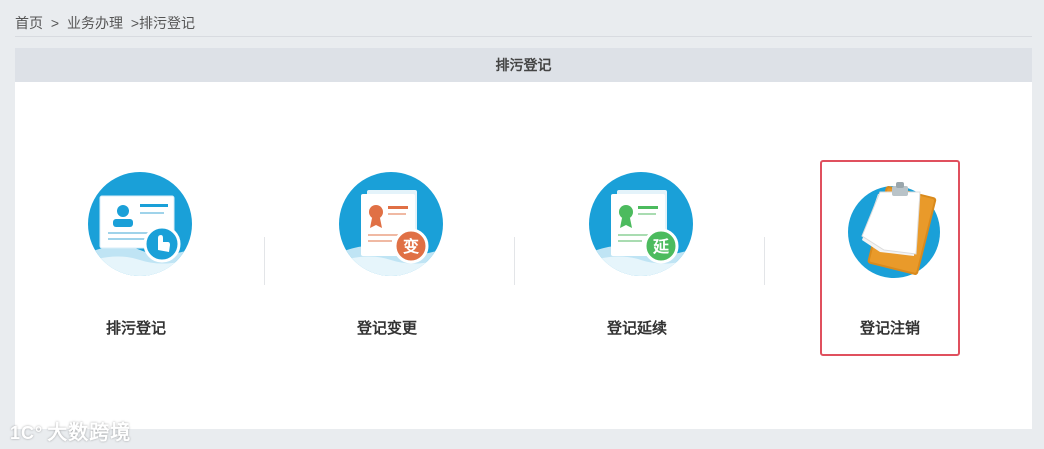  What do you see at coordinates (27, 433) in the screenshot?
I see `watermark-logo: 1C°` at bounding box center [27, 433].